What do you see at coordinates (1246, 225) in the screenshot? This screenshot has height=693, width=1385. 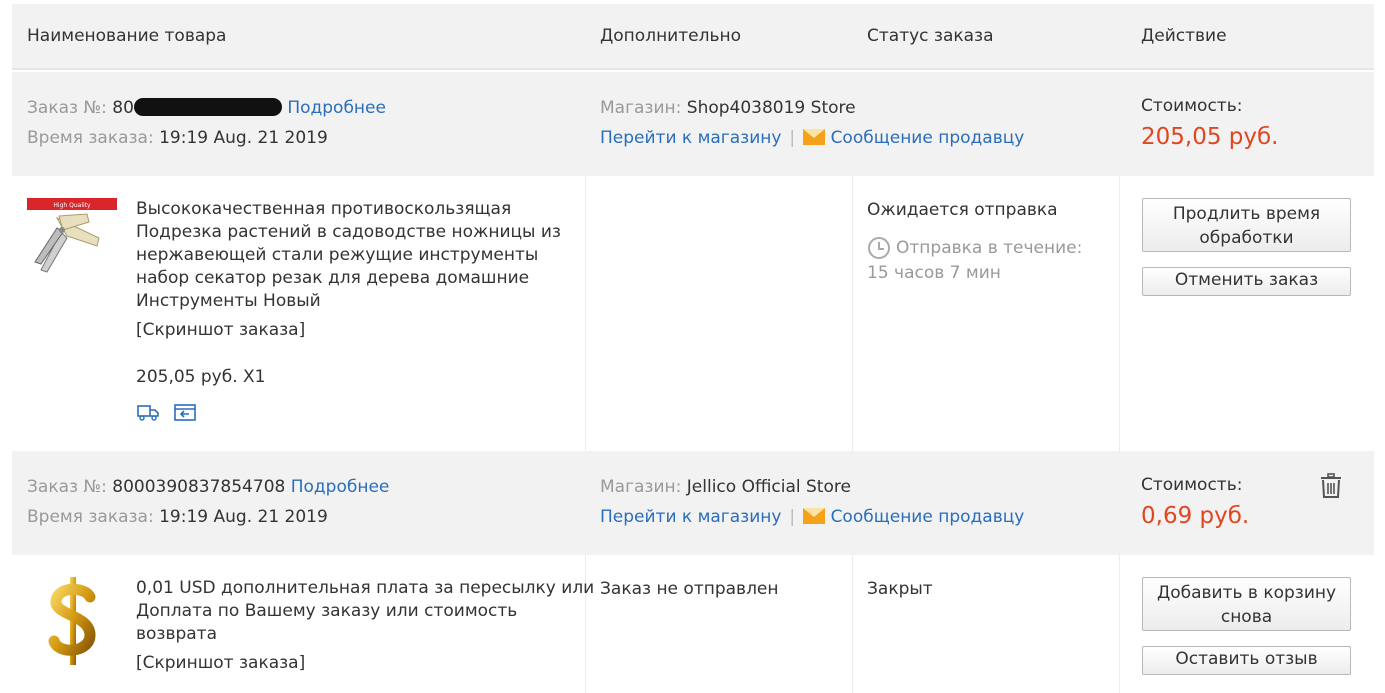 I see `extend-processing-button: Продлить время обработки` at bounding box center [1246, 225].